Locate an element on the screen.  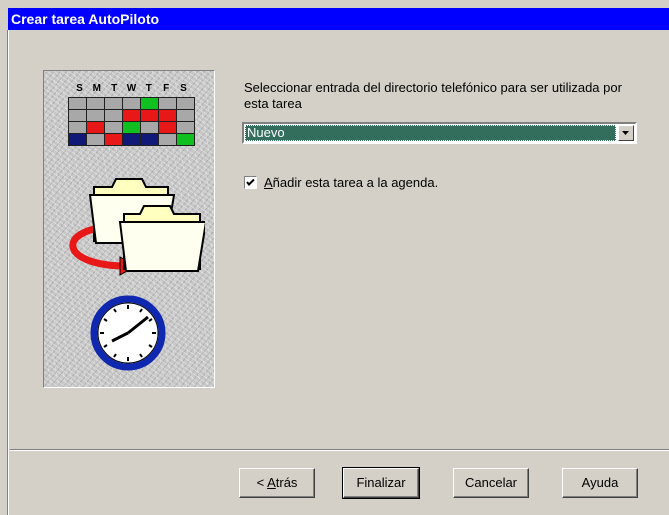
back-label: trás is located at coordinates (286, 482).